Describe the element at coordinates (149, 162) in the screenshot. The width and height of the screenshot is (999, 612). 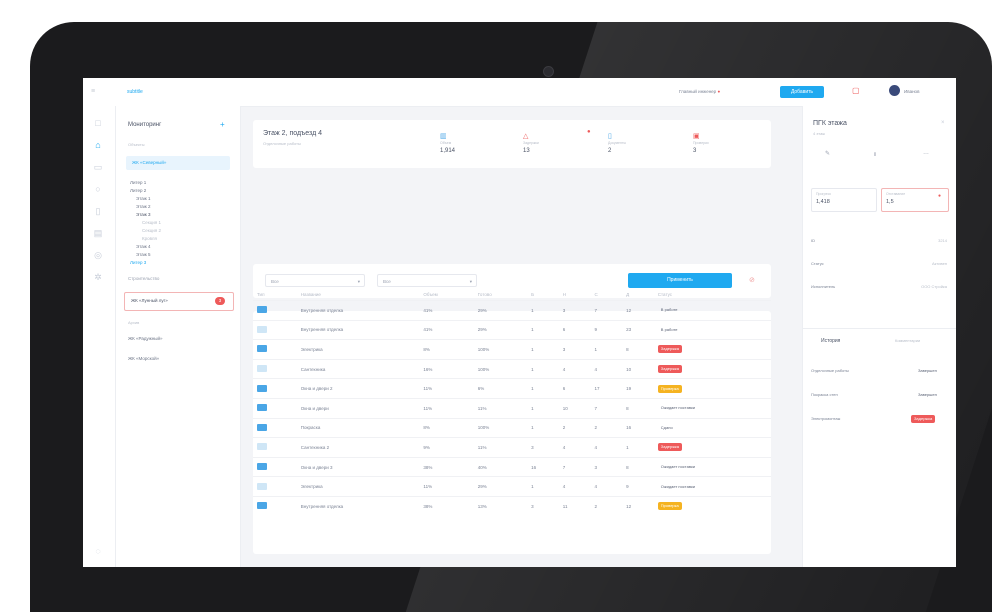
I see `selected-item-label: ЖК «Северный»` at that location.